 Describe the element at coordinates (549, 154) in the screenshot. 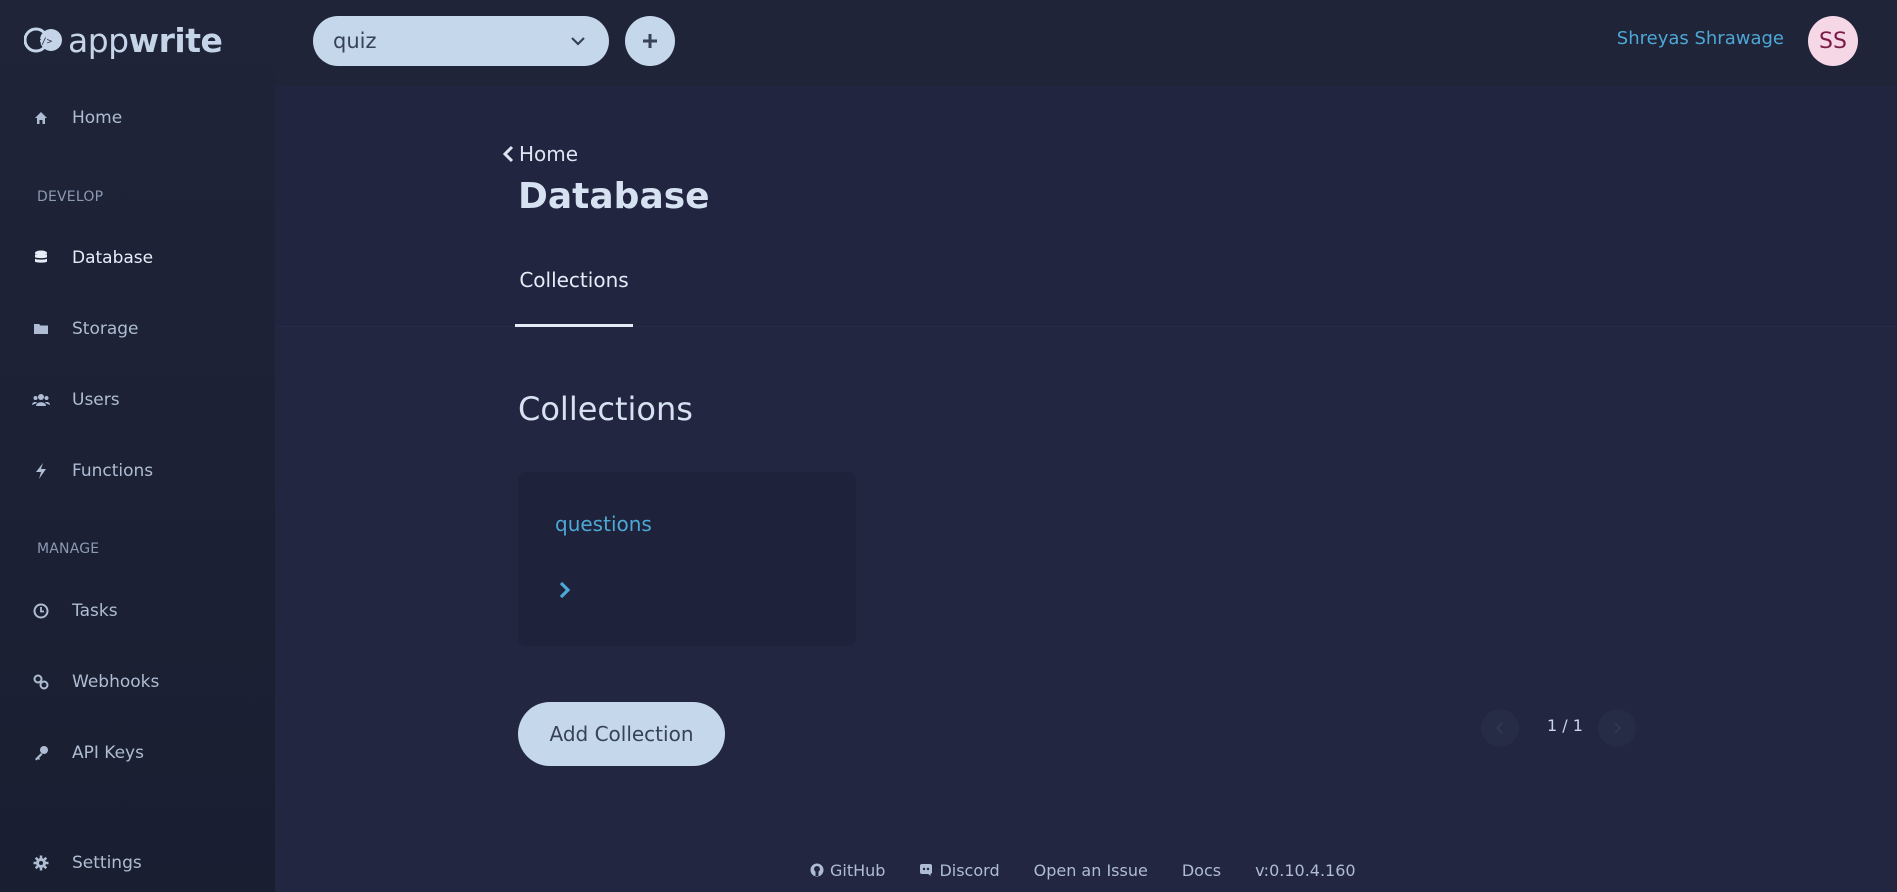

I see `back-link-label: Home` at that location.